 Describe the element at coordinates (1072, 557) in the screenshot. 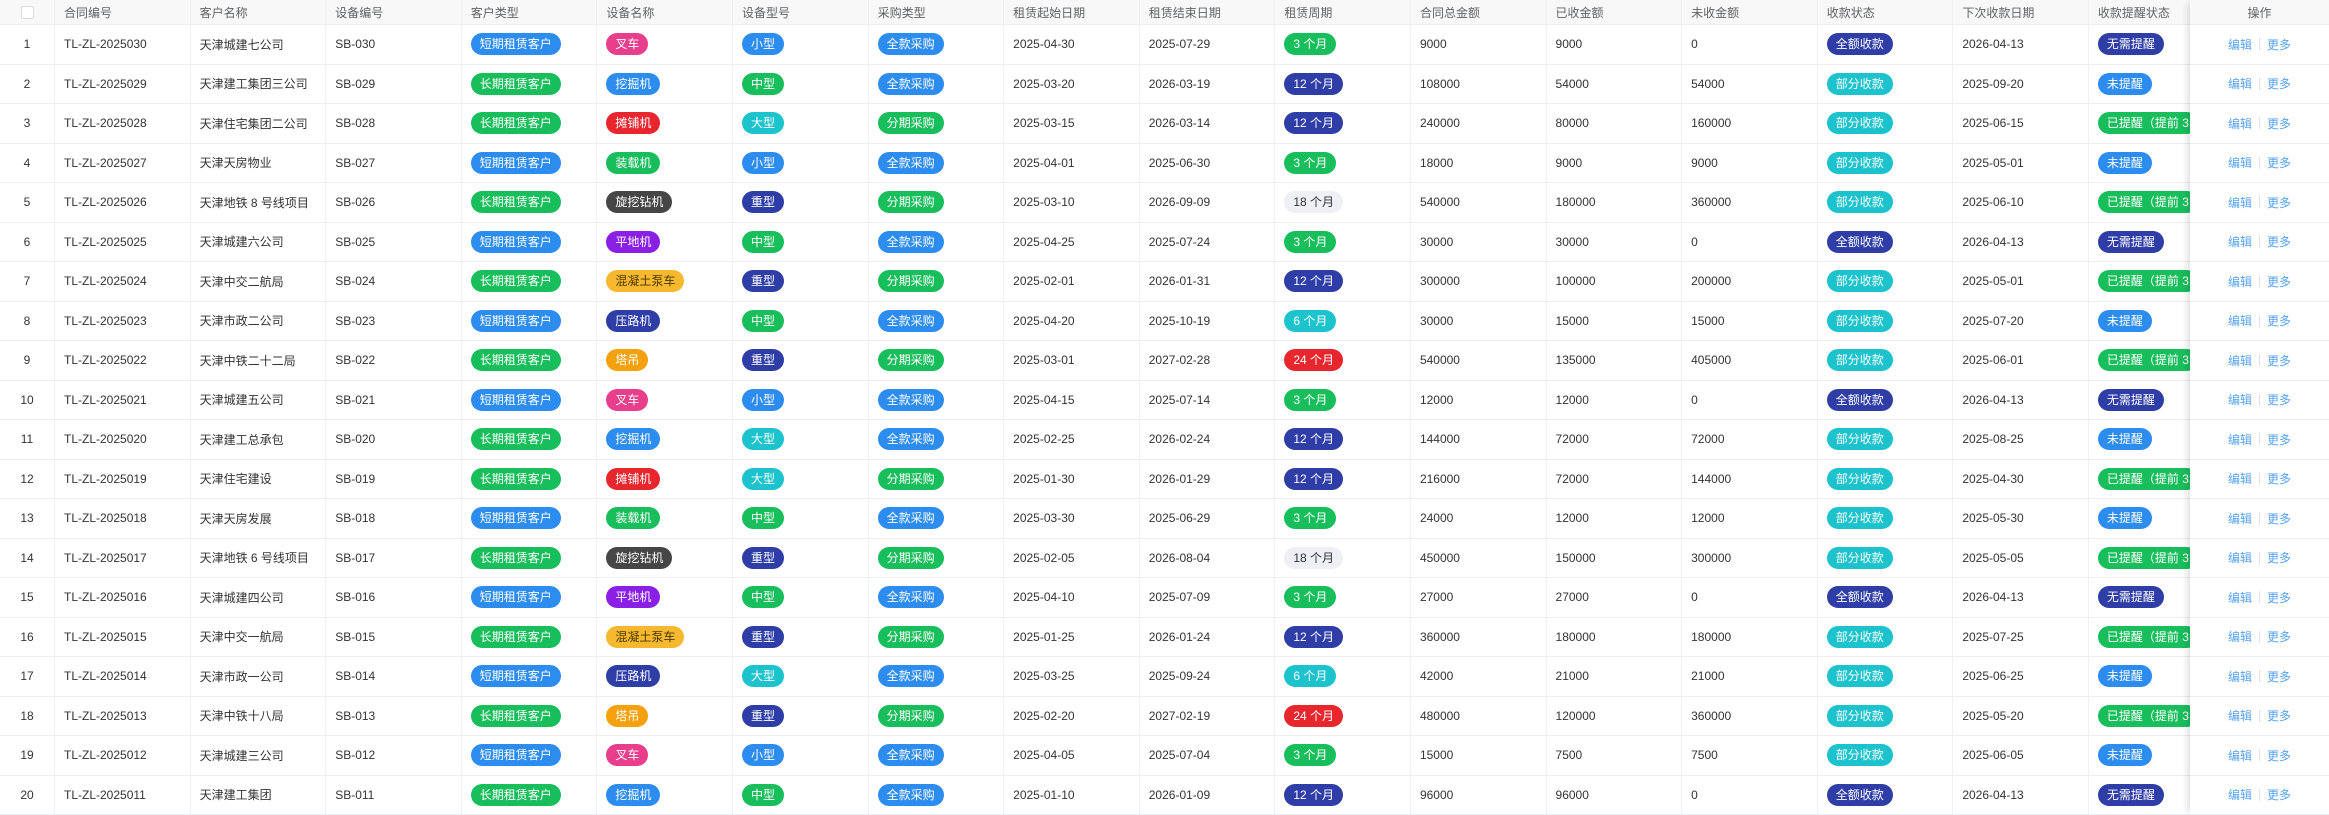

I see `lease-start-date-cell: 2025-02-05` at that location.